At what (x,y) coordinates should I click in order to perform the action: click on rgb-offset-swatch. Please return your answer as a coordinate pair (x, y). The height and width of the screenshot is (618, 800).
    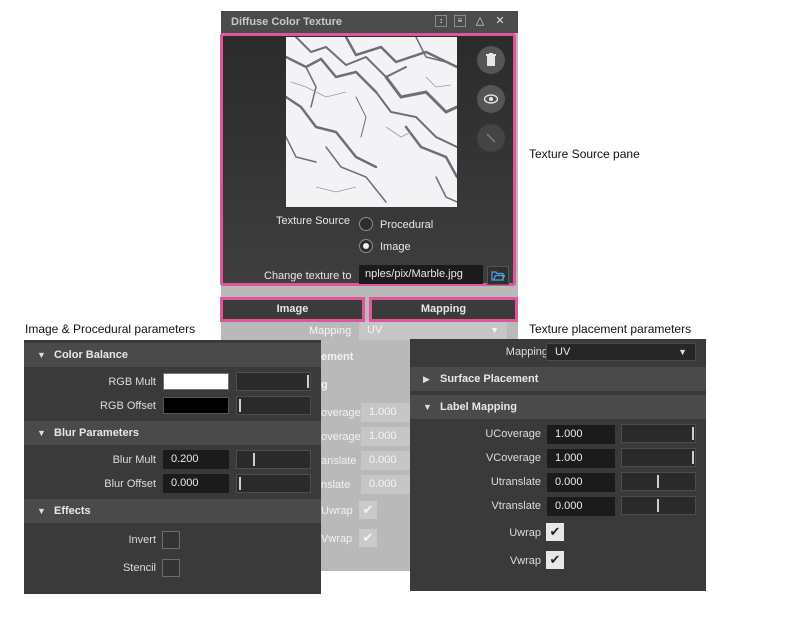
    Looking at the image, I should click on (196, 405).